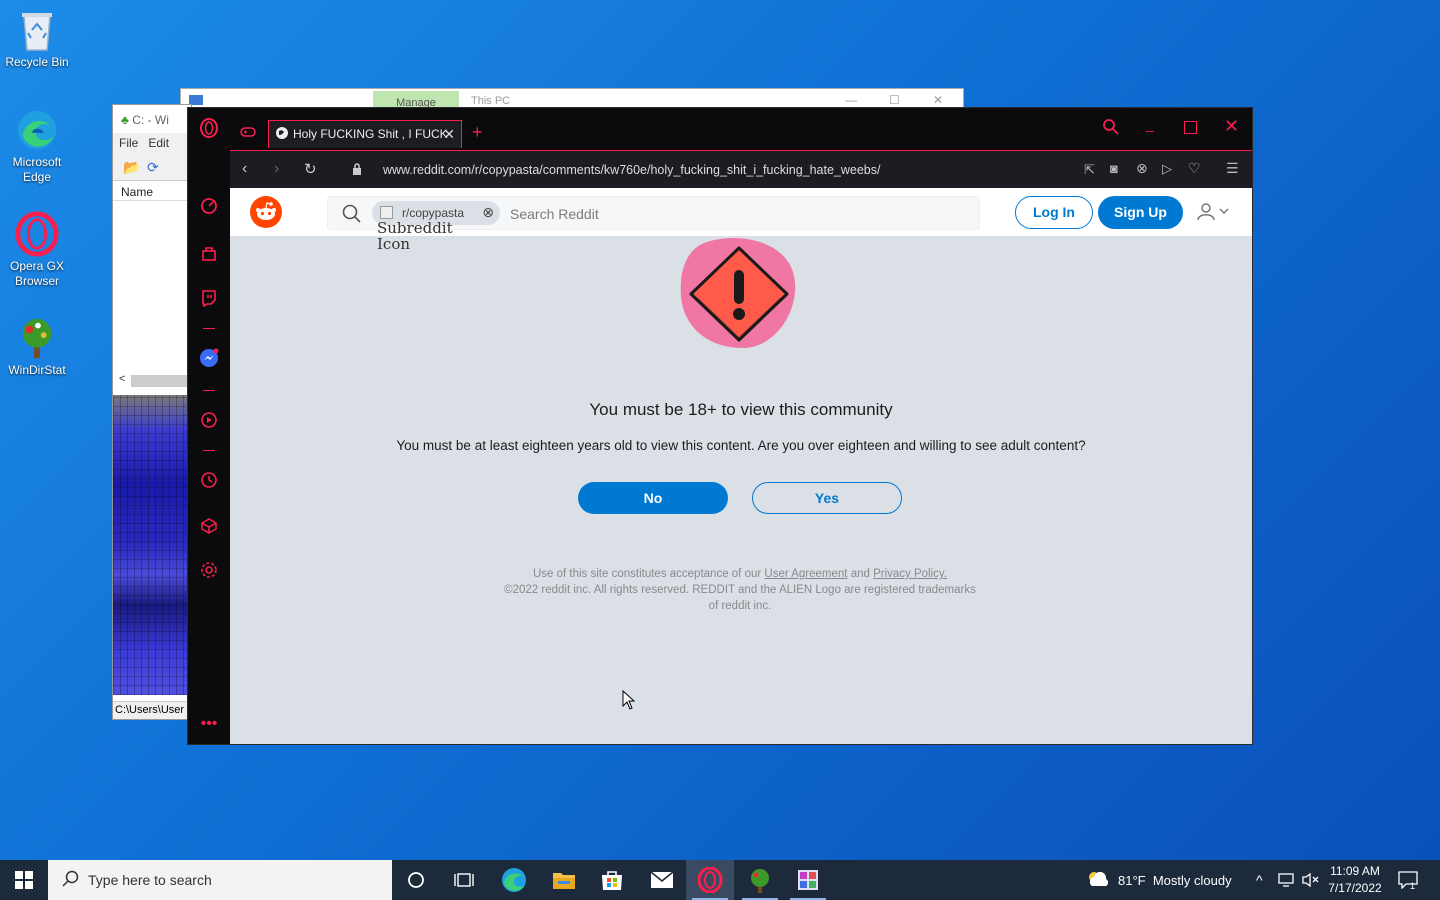 This screenshot has width=1440, height=900. I want to click on reddit-logo-icon, so click(266, 213).